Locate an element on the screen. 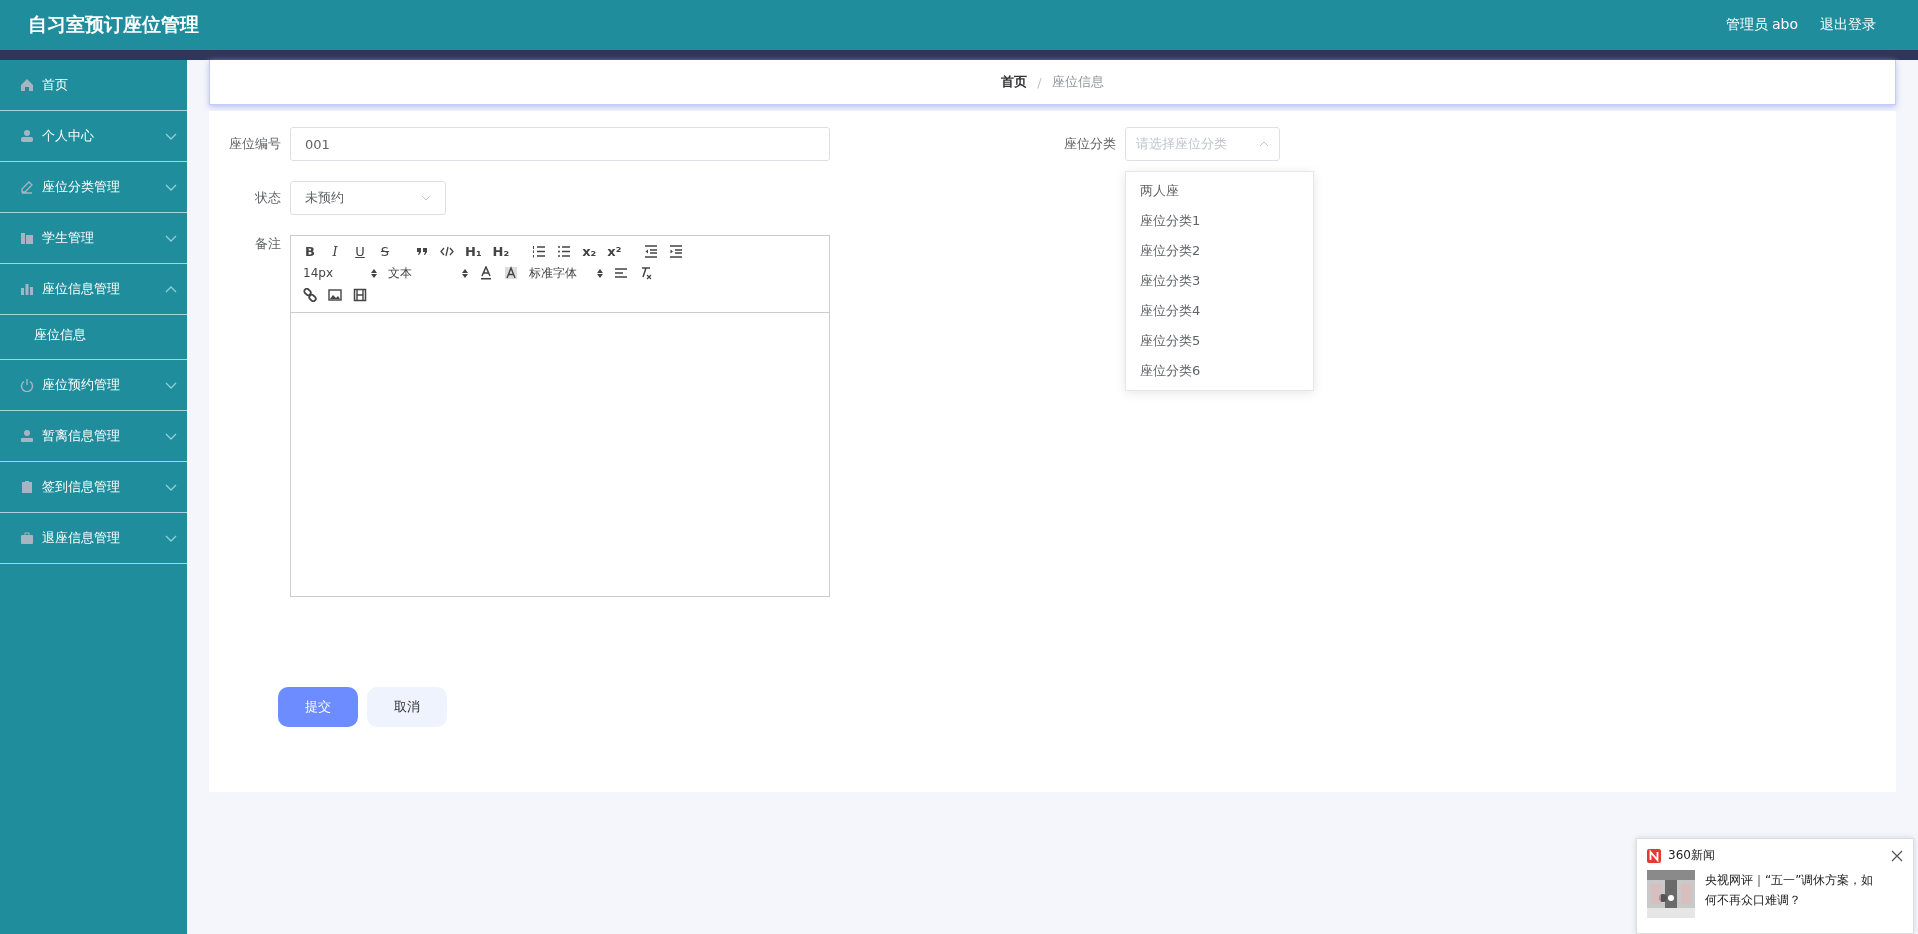  app-title: 自习室预订座位管理 is located at coordinates (113, 24).